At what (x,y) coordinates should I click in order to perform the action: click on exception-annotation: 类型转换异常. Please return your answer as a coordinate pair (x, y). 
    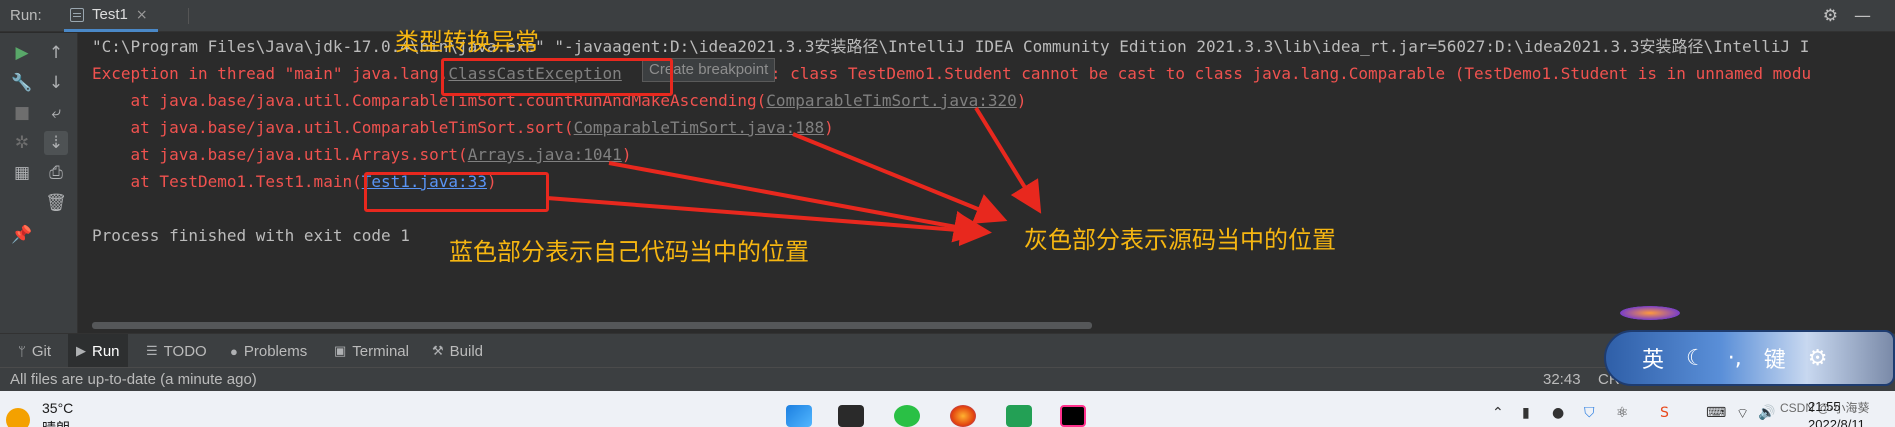
    Looking at the image, I should click on (467, 42).